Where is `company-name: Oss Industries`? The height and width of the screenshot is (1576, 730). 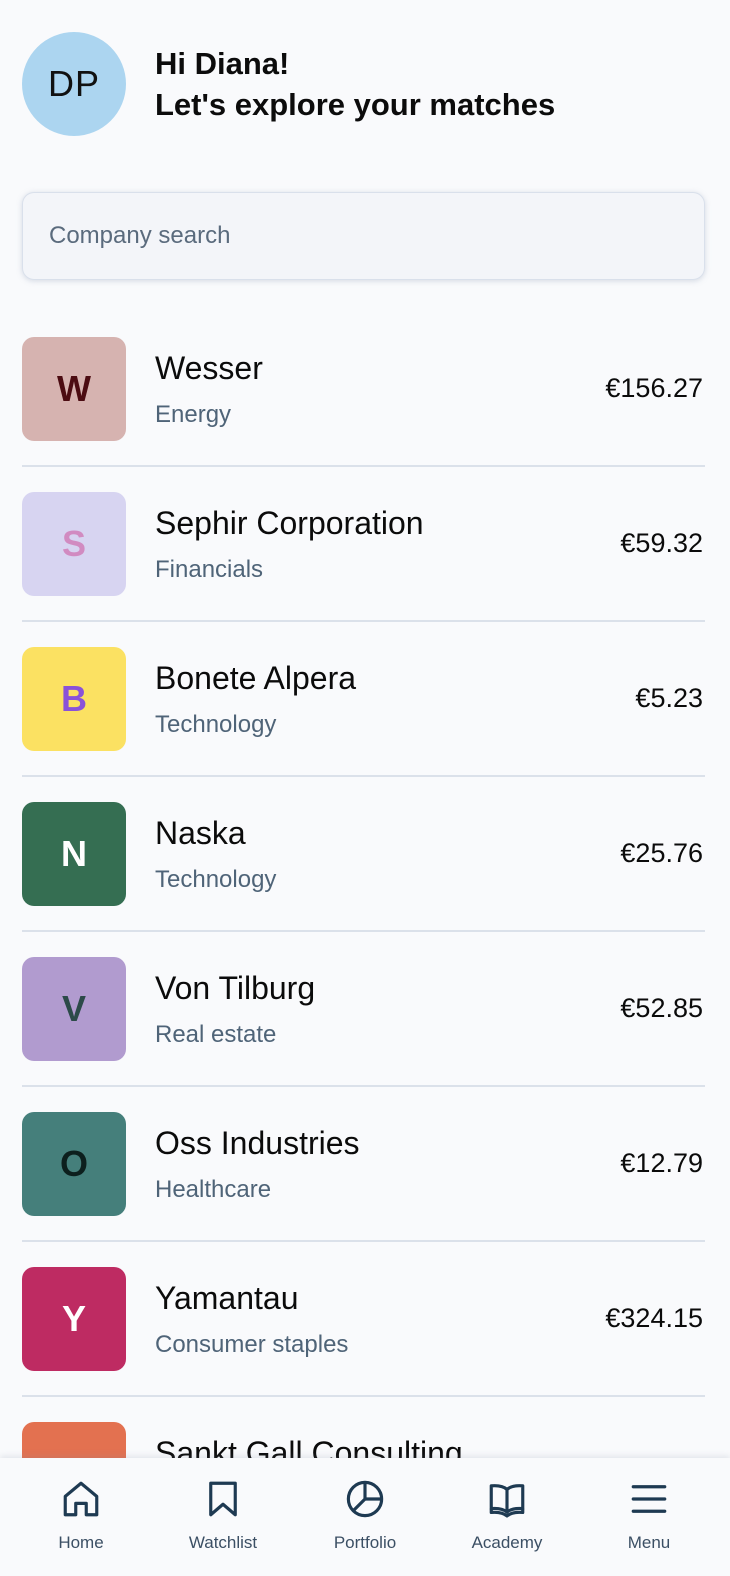
company-name: Oss Industries is located at coordinates (257, 1143).